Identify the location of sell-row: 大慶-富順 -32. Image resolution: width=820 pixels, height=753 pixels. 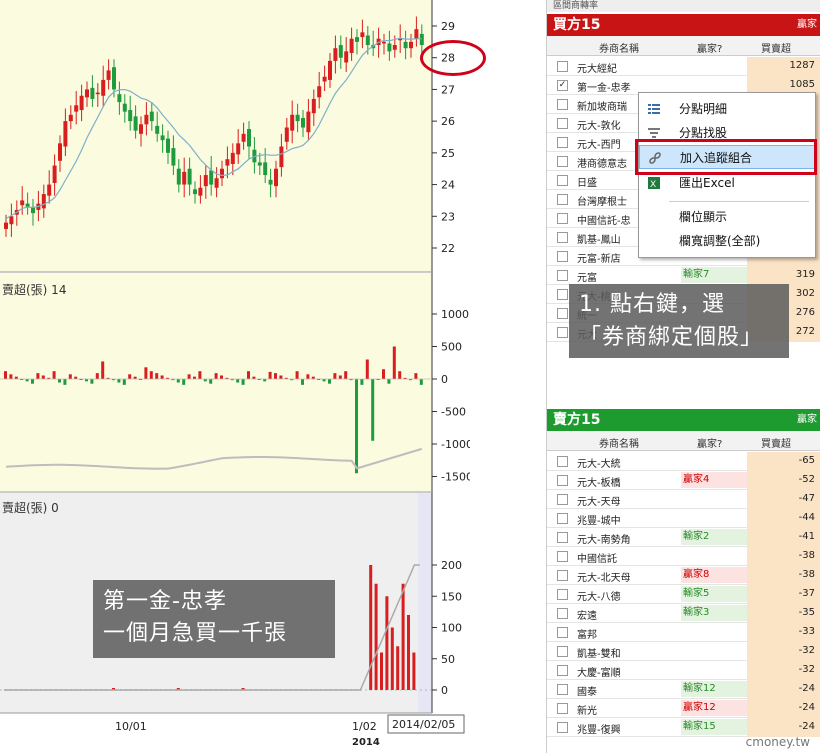
(683, 670).